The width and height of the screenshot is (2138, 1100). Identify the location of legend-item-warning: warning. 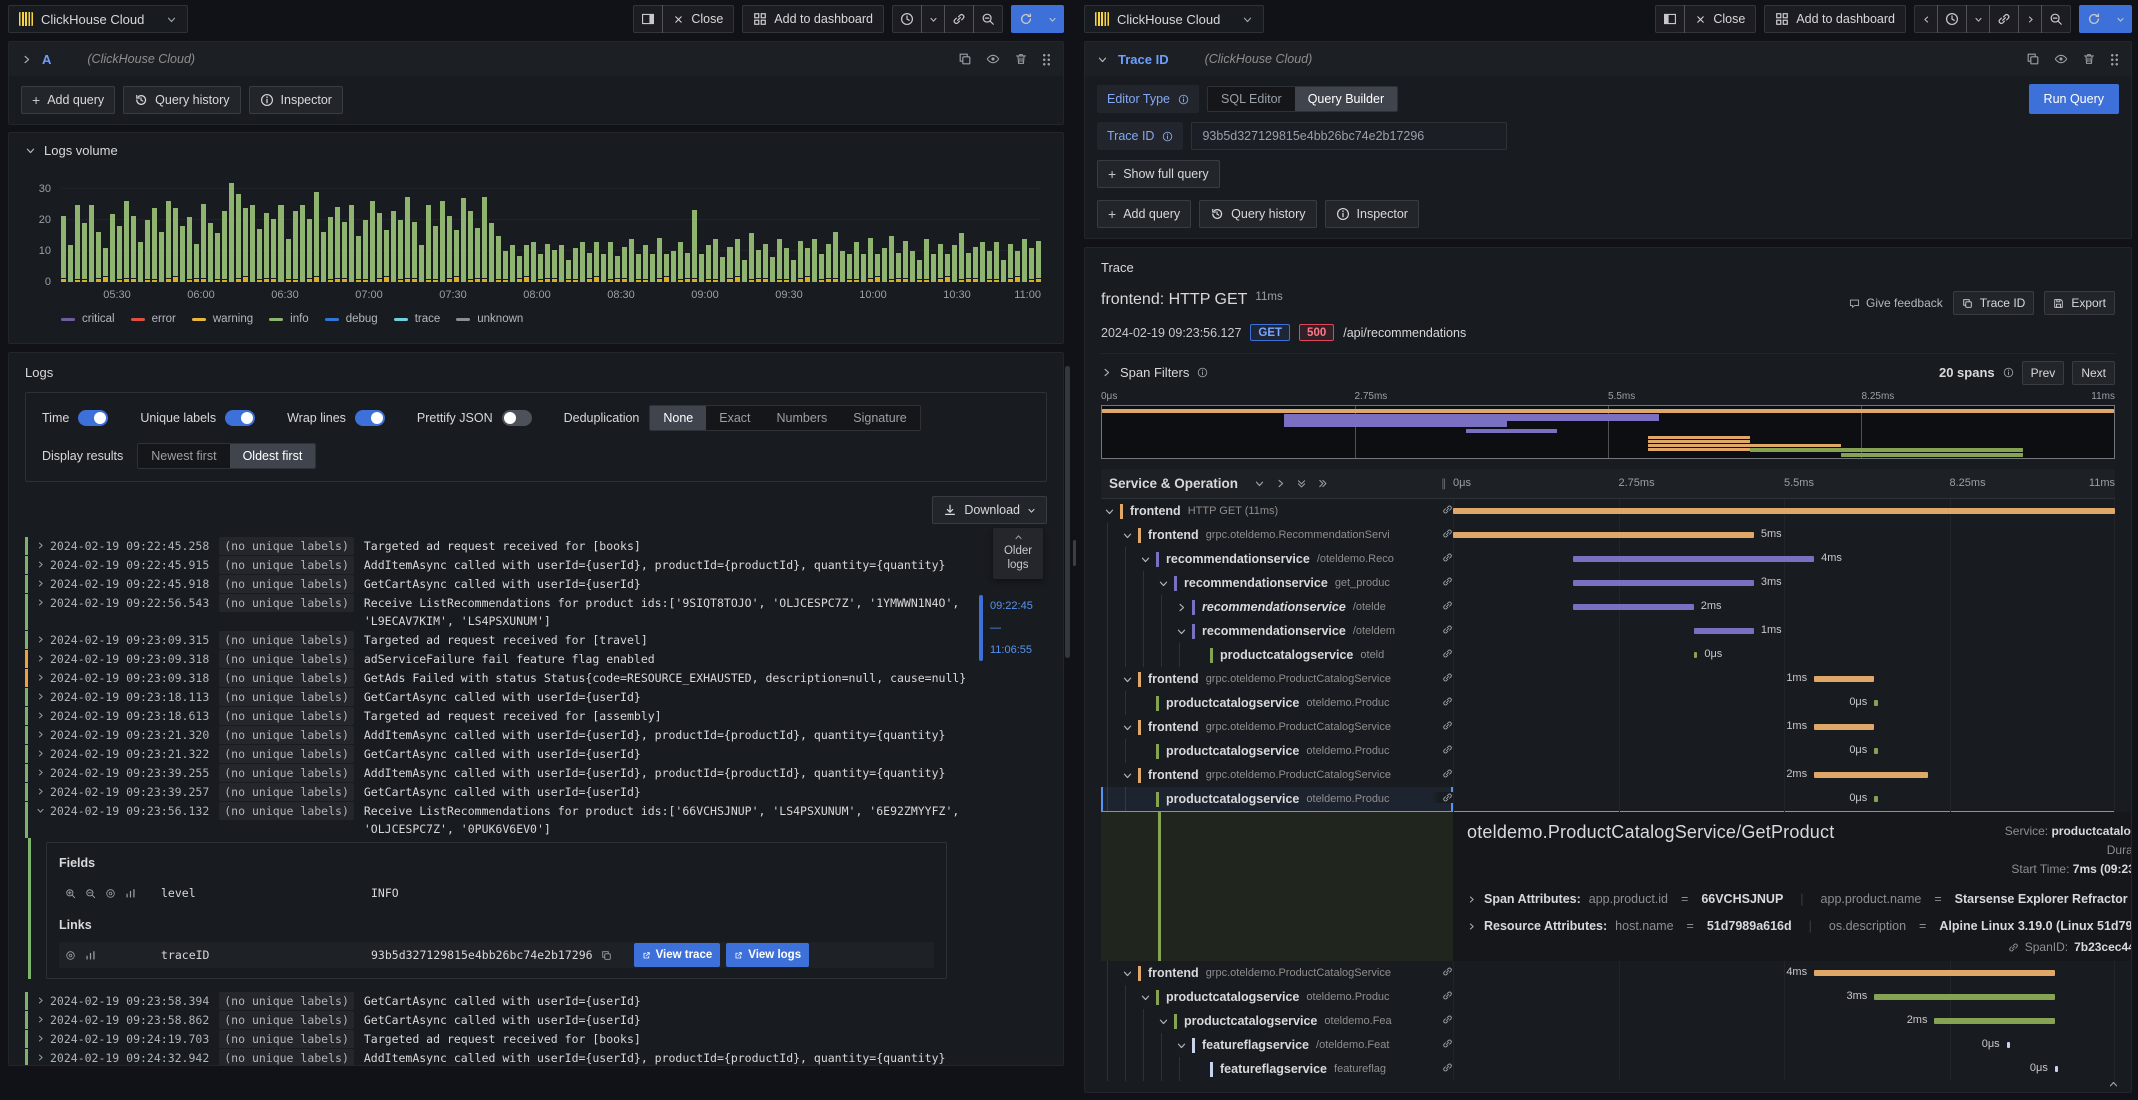
(222, 319).